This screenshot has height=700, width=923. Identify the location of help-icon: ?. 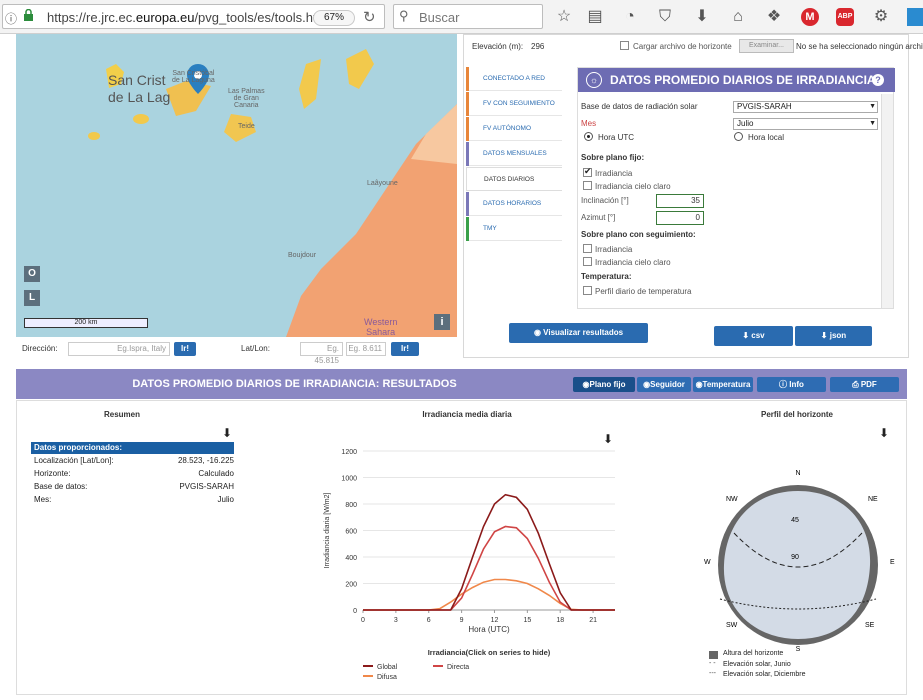
(878, 80).